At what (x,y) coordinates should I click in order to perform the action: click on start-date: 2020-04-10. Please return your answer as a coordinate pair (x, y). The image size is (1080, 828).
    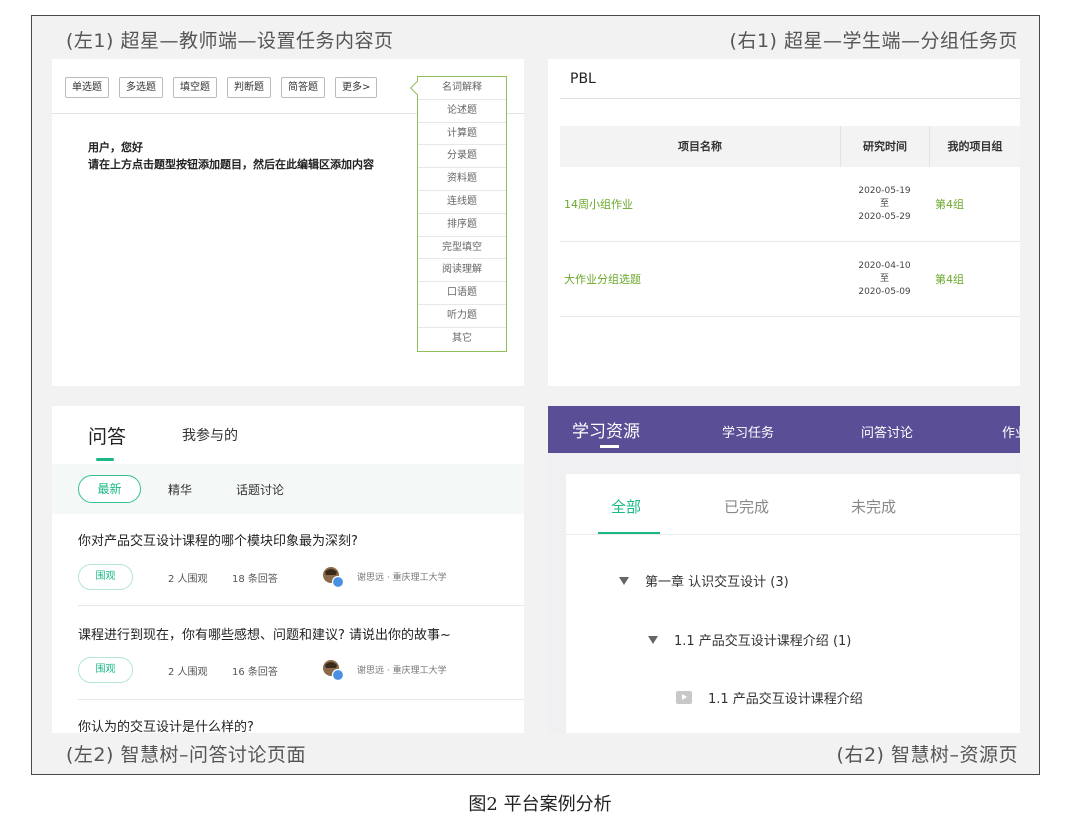
    Looking at the image, I should click on (884, 266).